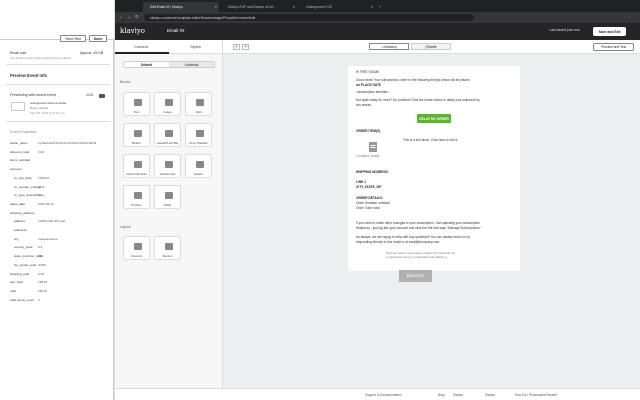 The height and width of the screenshot is (400, 640). What do you see at coordinates (167, 205) in the screenshot?
I see `block-label: Table` at bounding box center [167, 205].